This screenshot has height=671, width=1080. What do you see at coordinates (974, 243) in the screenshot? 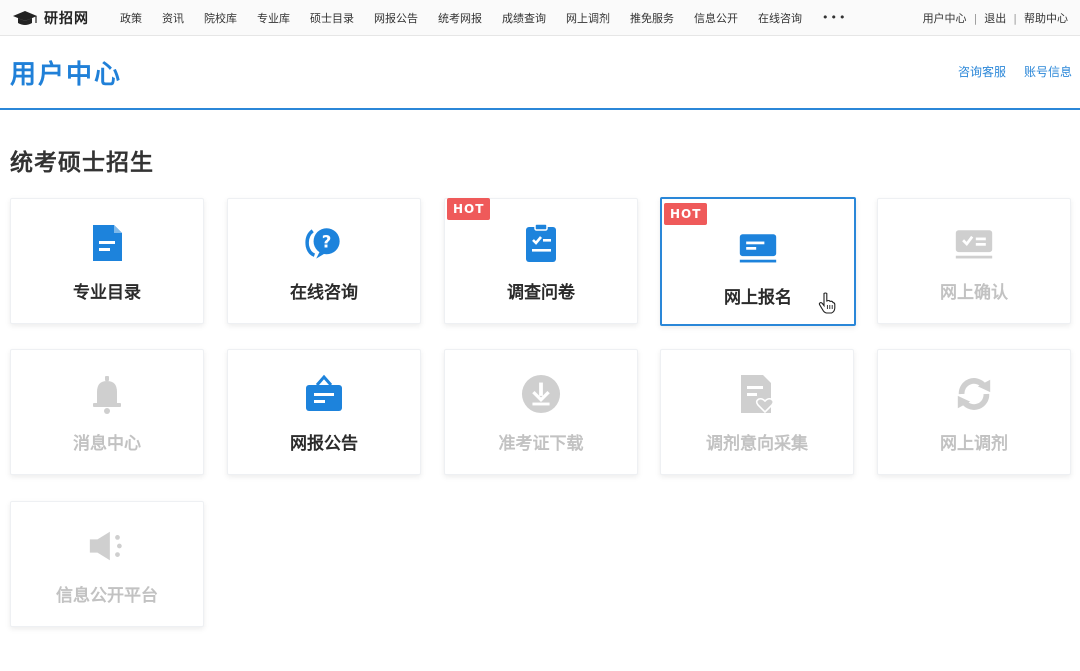
I see `card-check-icon` at bounding box center [974, 243].